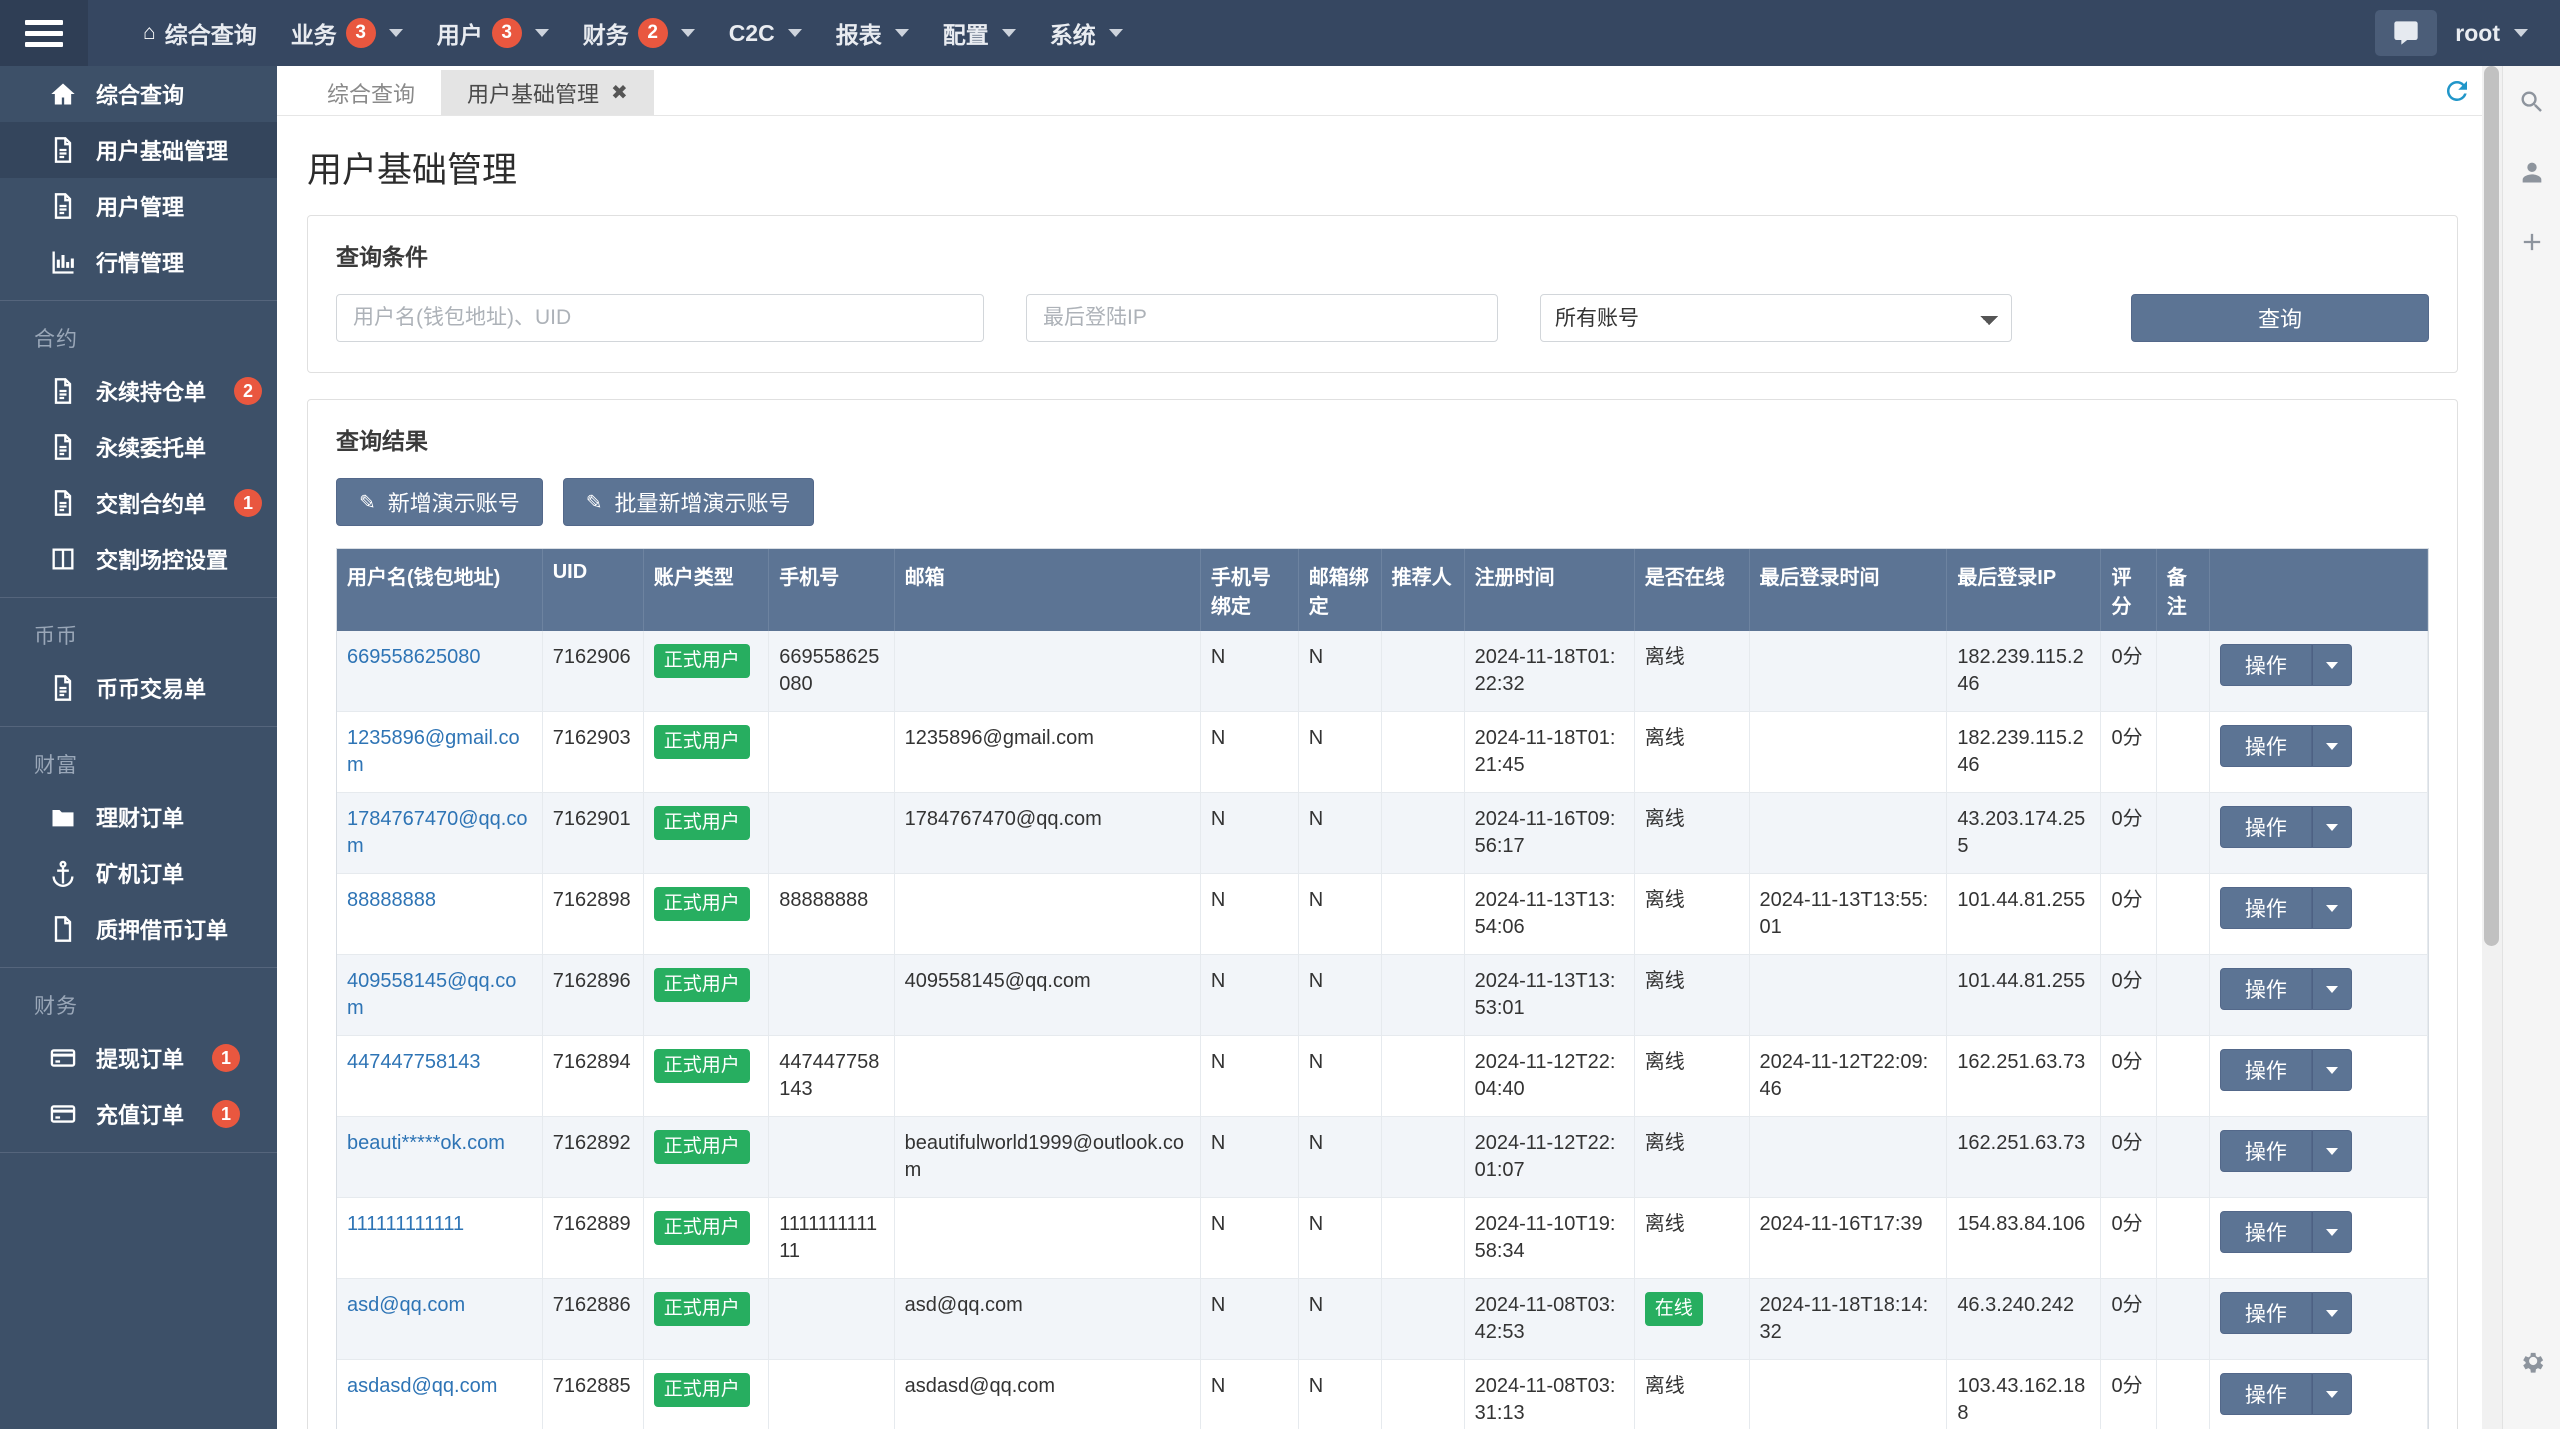  I want to click on username-link: 447447758143, so click(413, 1062).